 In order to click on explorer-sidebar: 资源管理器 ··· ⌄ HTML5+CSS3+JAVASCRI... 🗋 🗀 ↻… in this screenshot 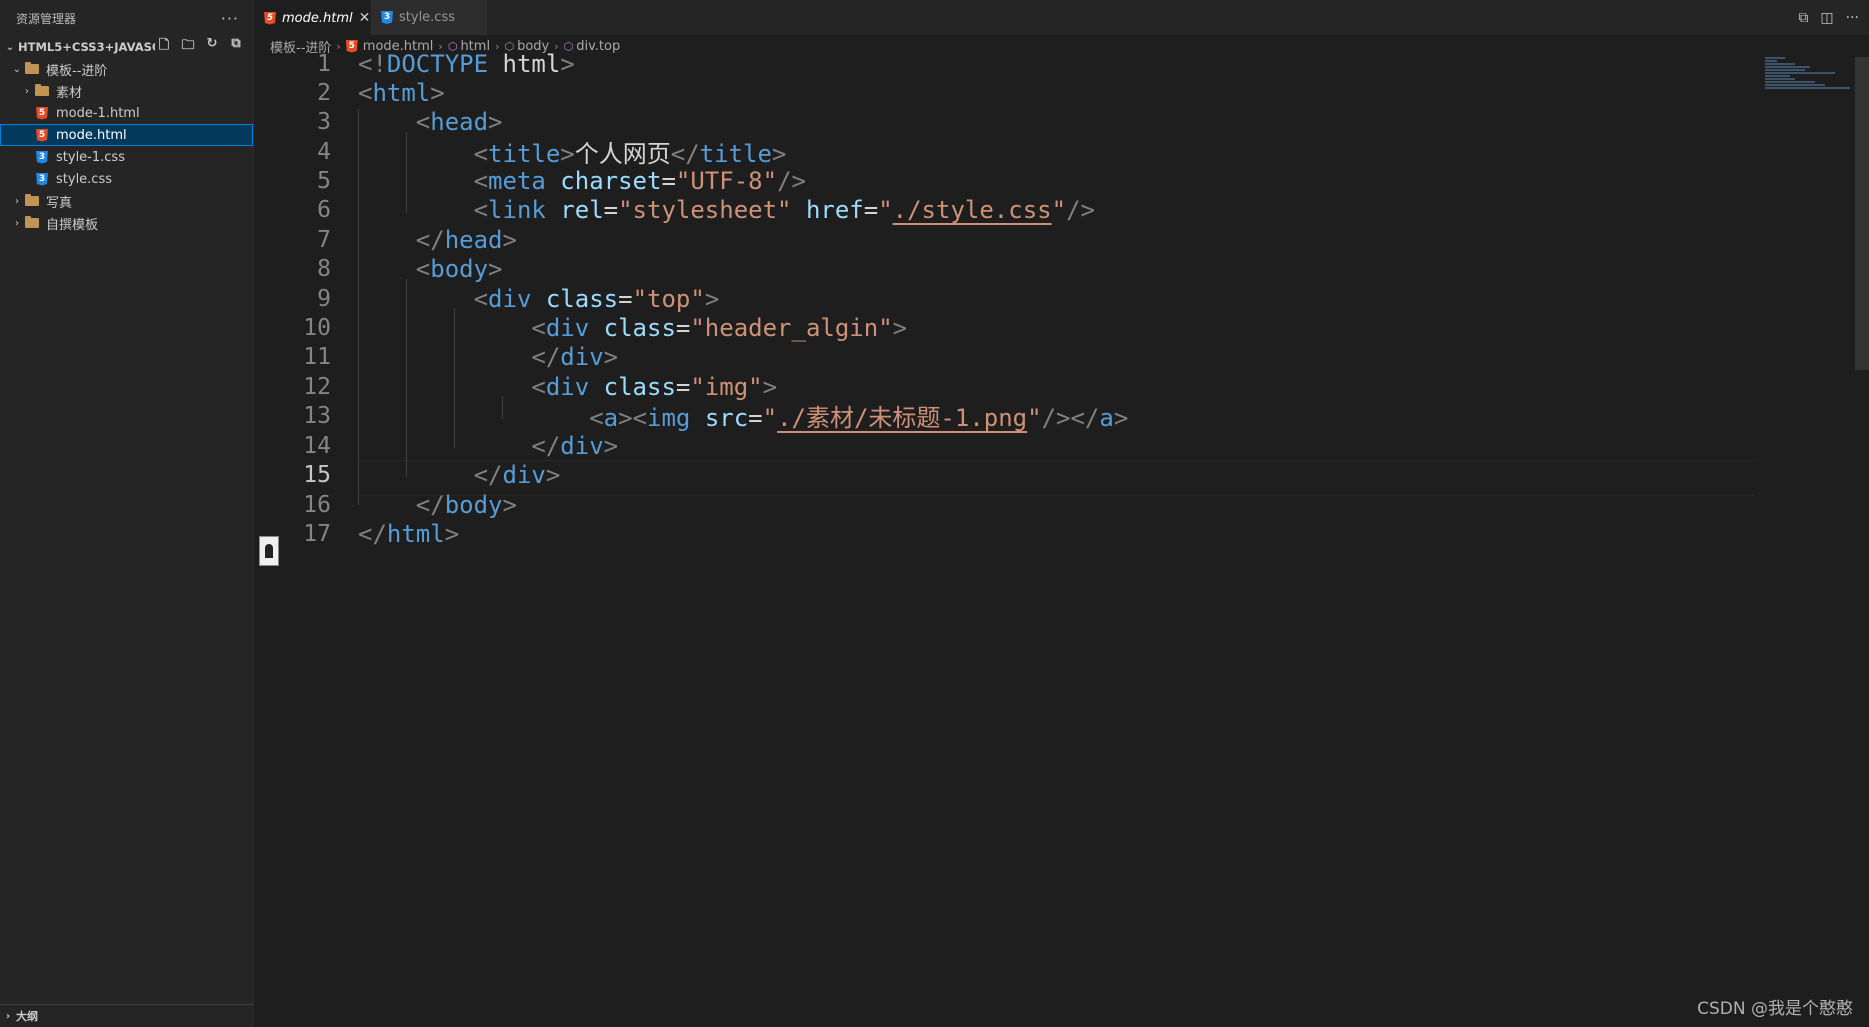, I will do `click(127, 513)`.